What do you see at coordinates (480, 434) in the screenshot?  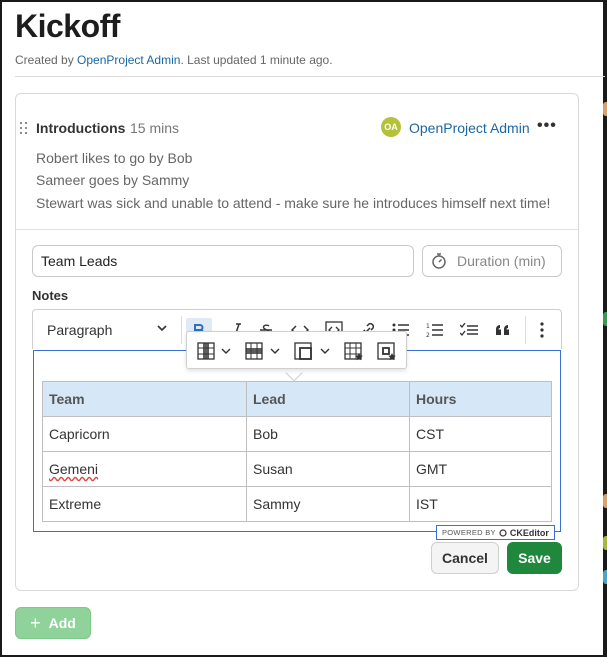 I see `table-cell: CST` at bounding box center [480, 434].